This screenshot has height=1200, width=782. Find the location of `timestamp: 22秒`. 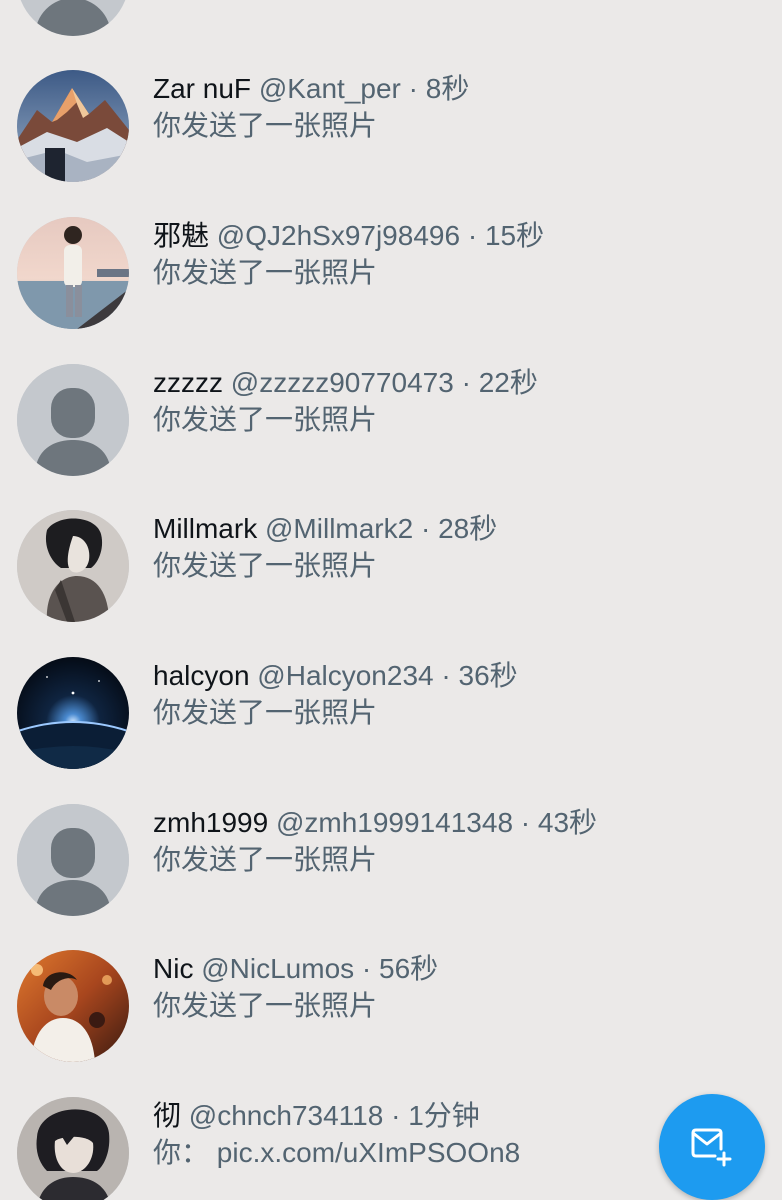

timestamp: 22秒 is located at coordinates (508, 382).